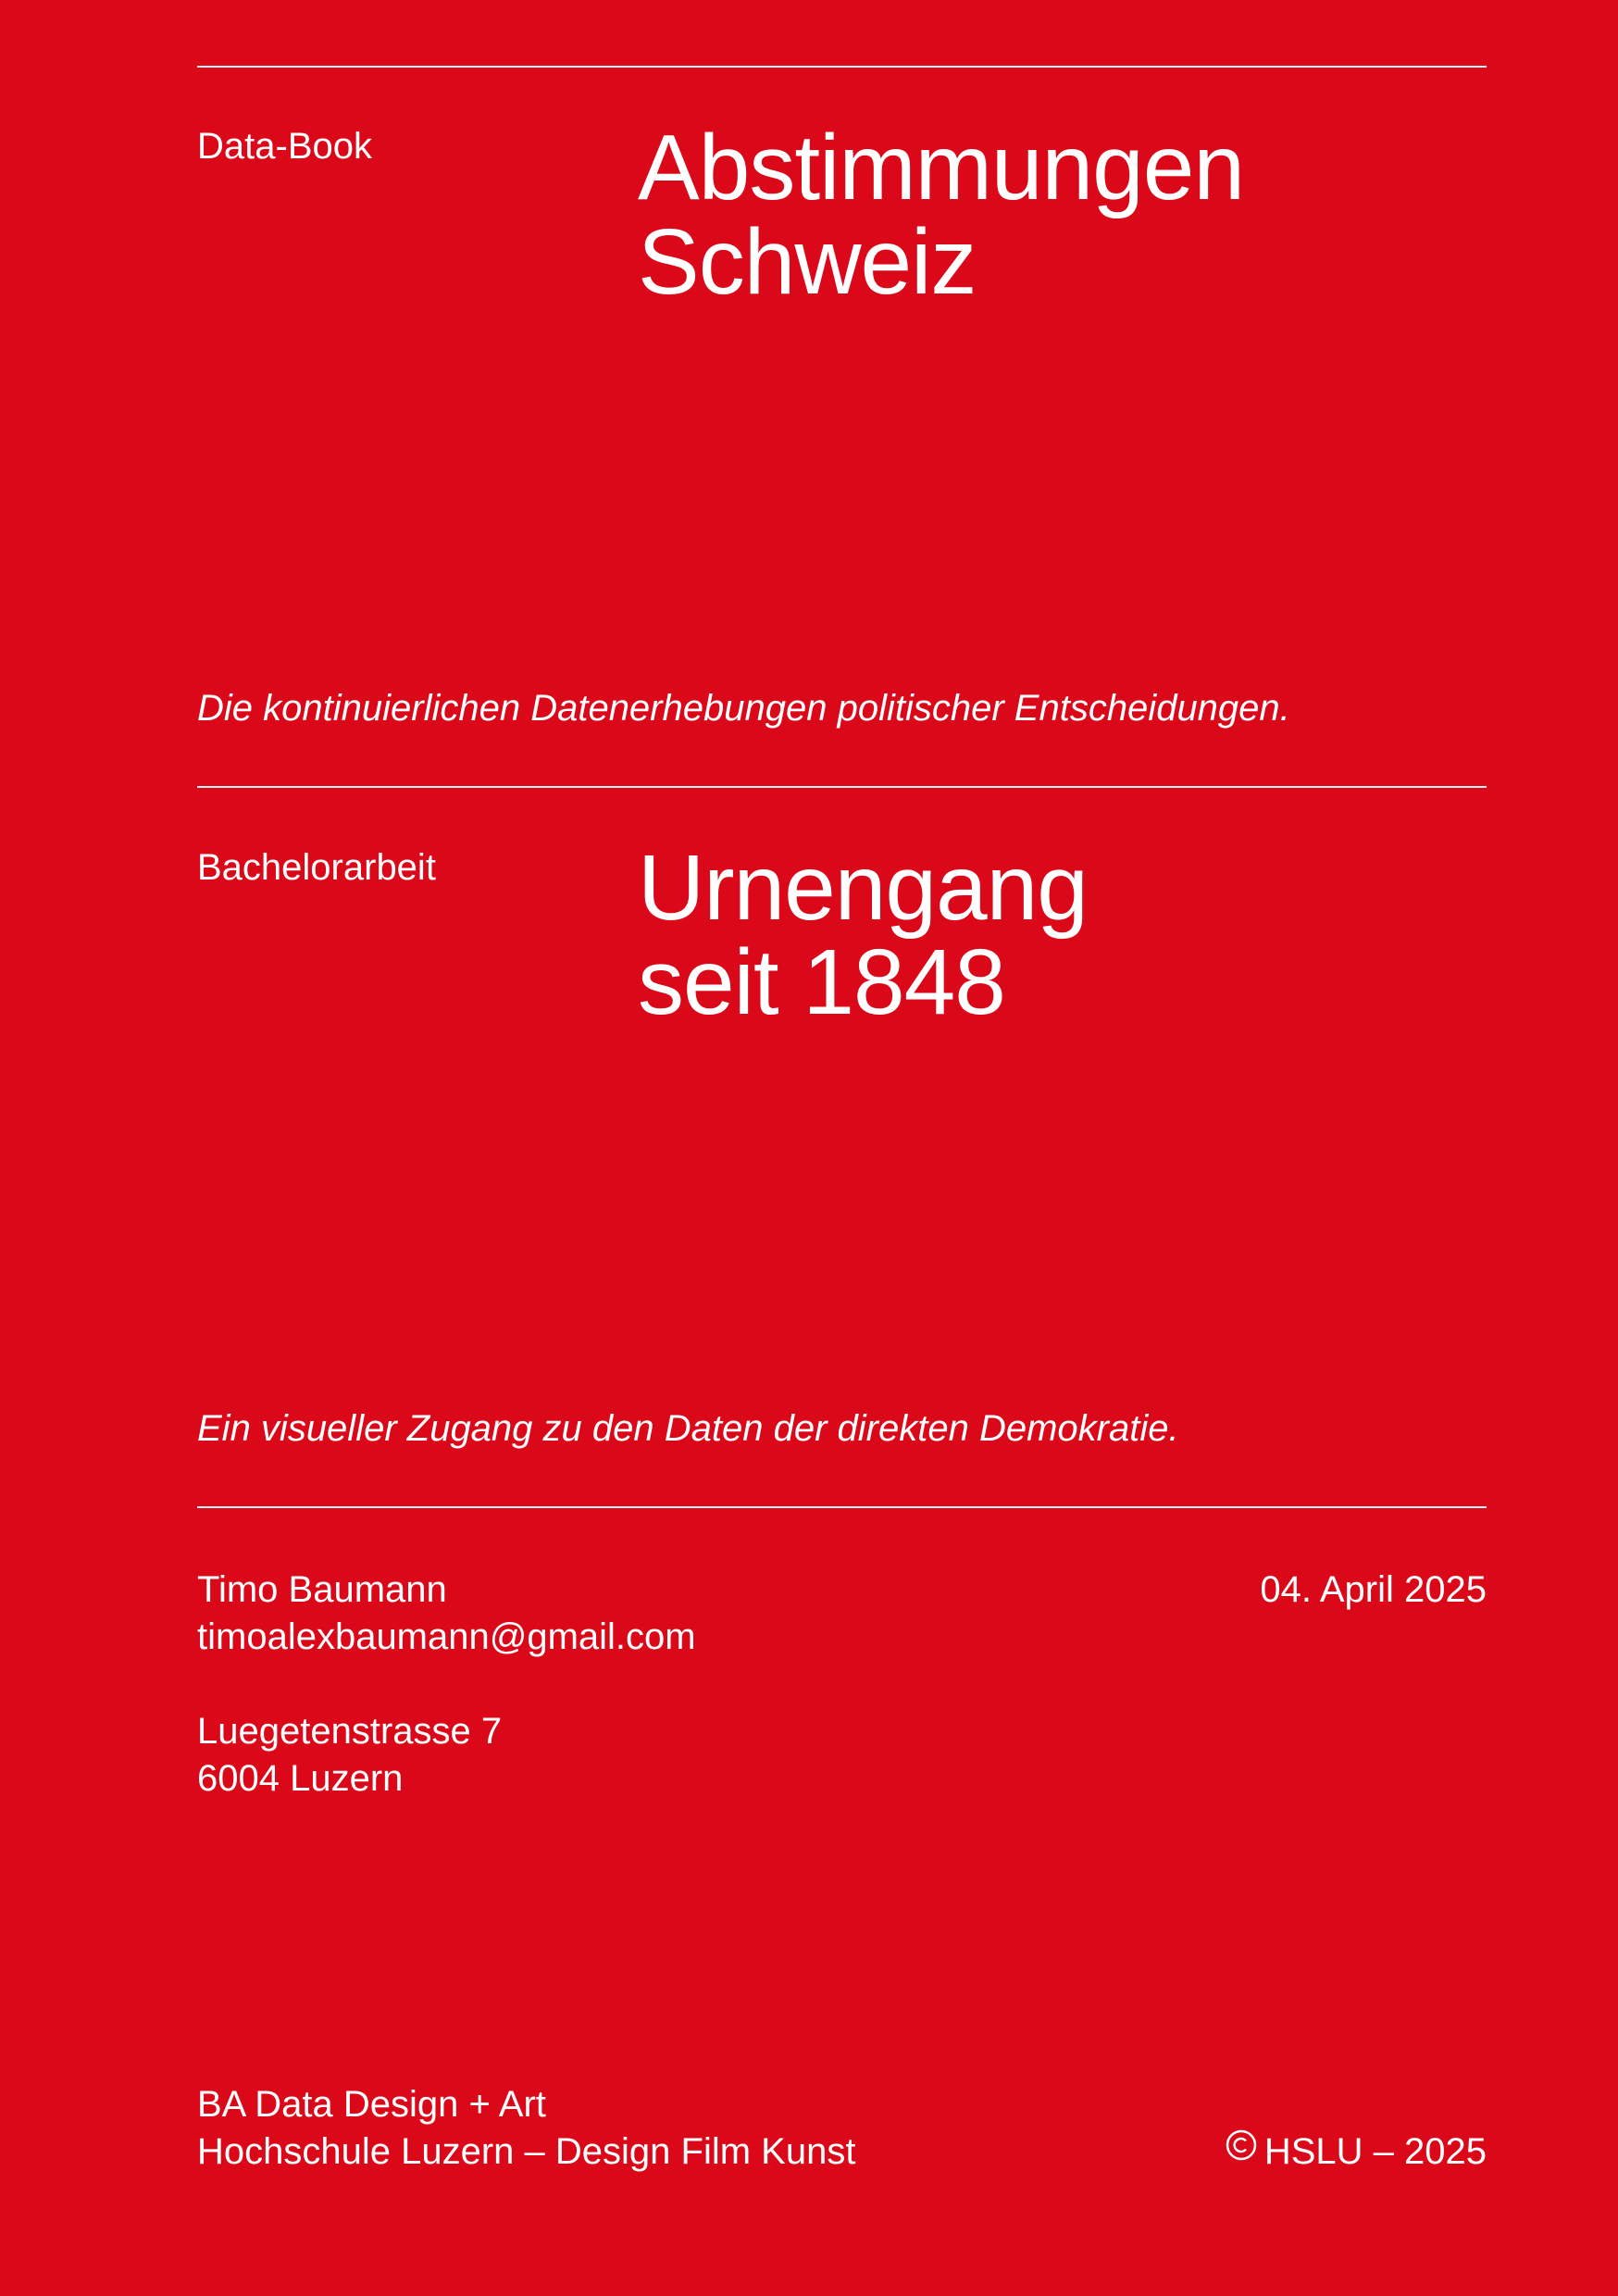  What do you see at coordinates (322, 1589) in the screenshot?
I see `author-name: Timo Baumann` at bounding box center [322, 1589].